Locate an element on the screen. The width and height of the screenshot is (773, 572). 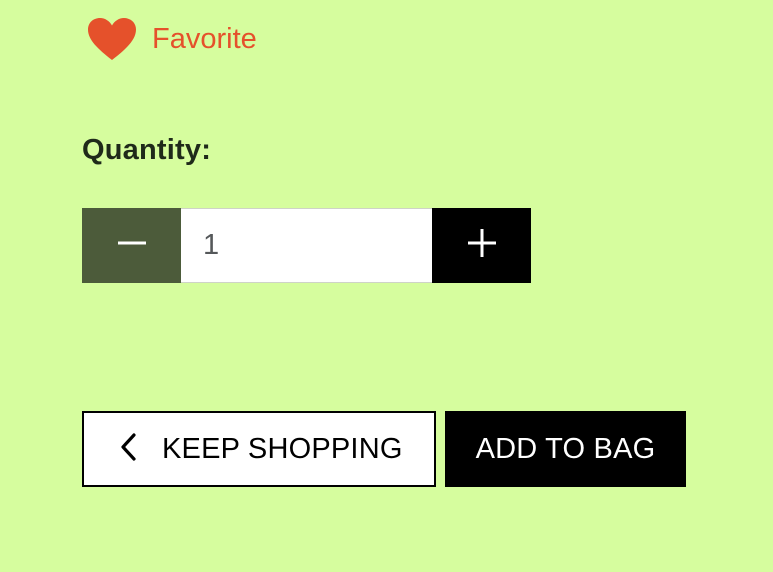
favorite-label: Favorite is located at coordinates (204, 38).